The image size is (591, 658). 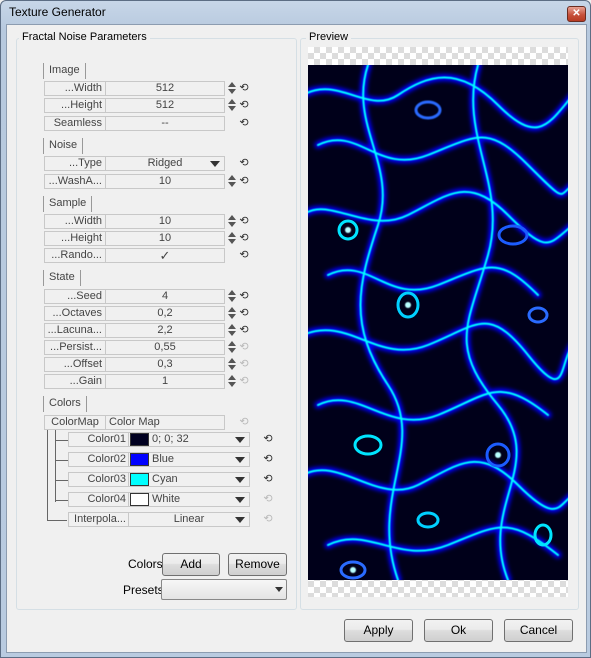 What do you see at coordinates (232, 181) in the screenshot?
I see `noise-washa-spin-icon` at bounding box center [232, 181].